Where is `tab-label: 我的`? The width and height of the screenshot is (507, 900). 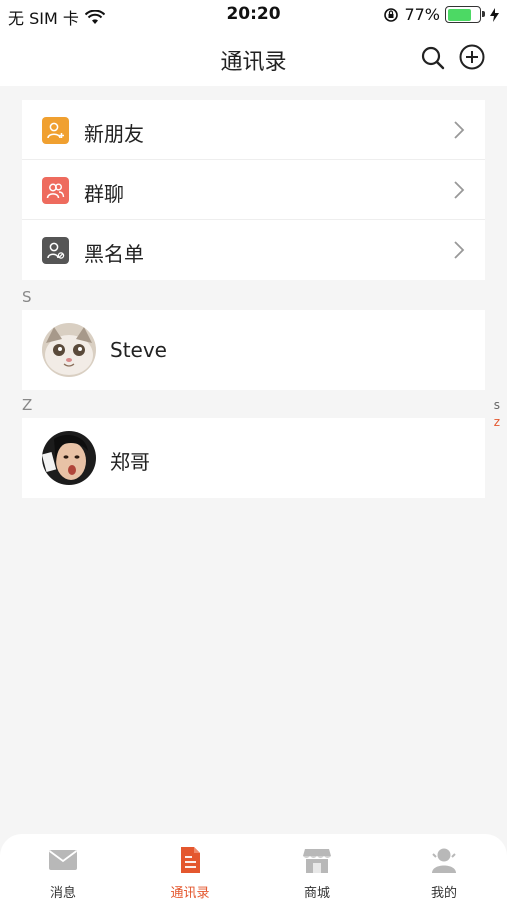
tab-label: 我的 is located at coordinates (443, 893).